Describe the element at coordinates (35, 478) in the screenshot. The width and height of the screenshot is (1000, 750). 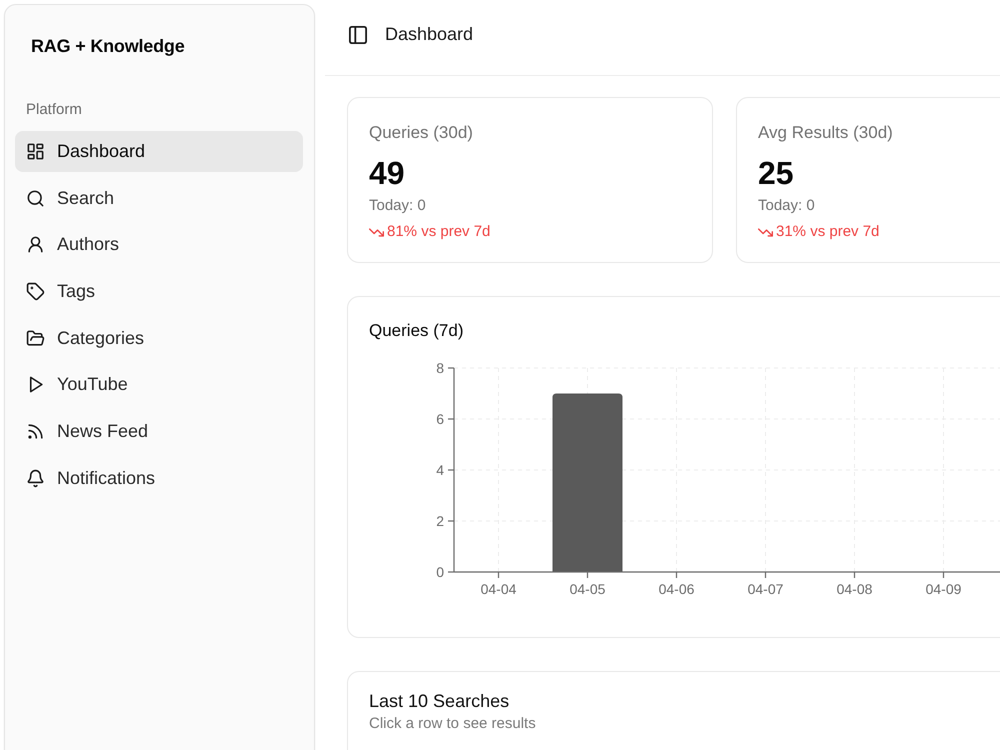
I see `bell-icon` at that location.